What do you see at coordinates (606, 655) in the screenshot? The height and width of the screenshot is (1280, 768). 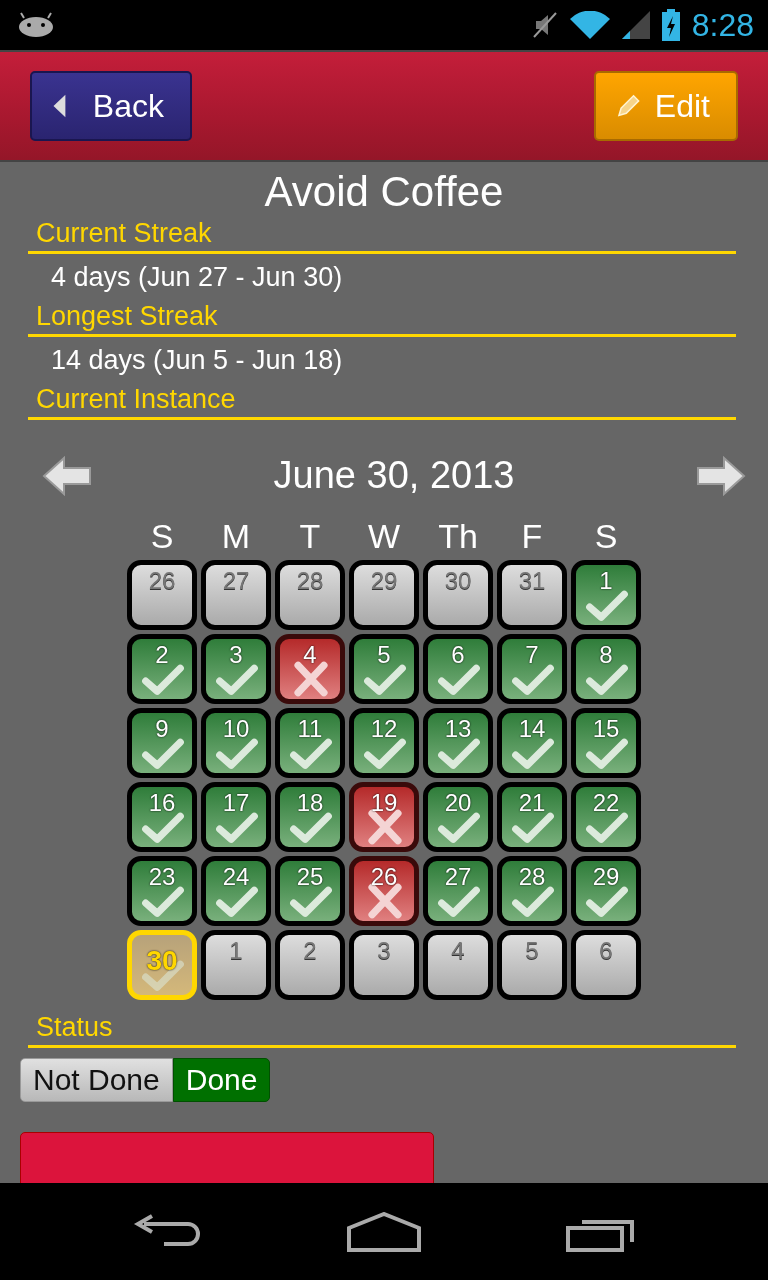 I see `day-number: 8` at bounding box center [606, 655].